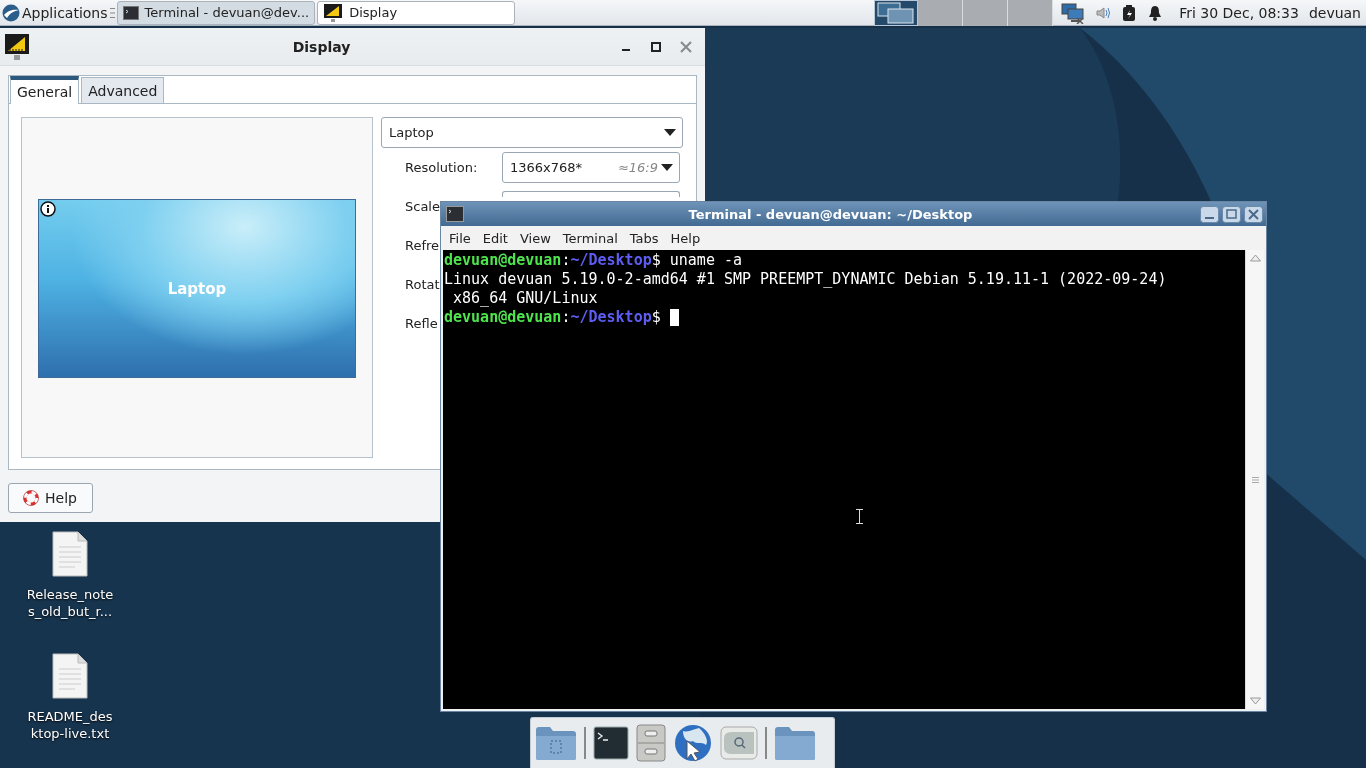 The width and height of the screenshot is (1366, 768). What do you see at coordinates (416, 12) in the screenshot?
I see `taskbar-button: Display` at bounding box center [416, 12].